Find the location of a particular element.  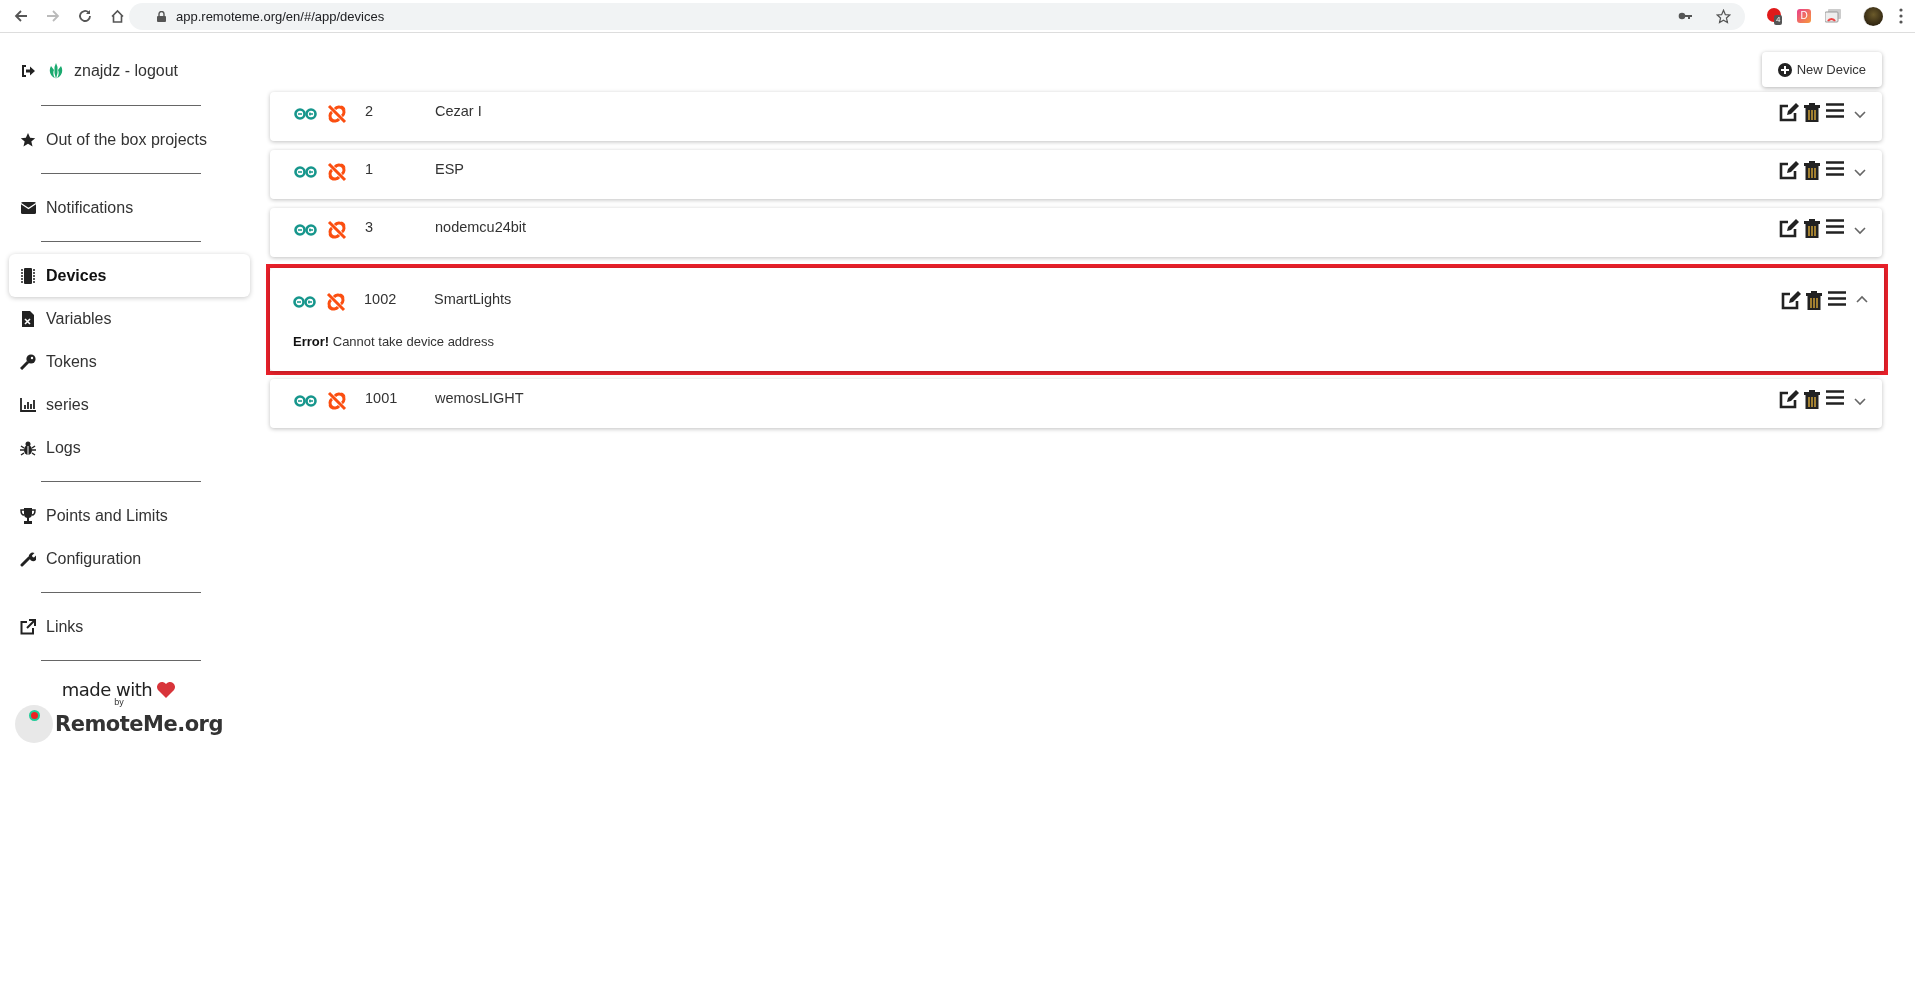

device-id: 1001 is located at coordinates (382, 398).